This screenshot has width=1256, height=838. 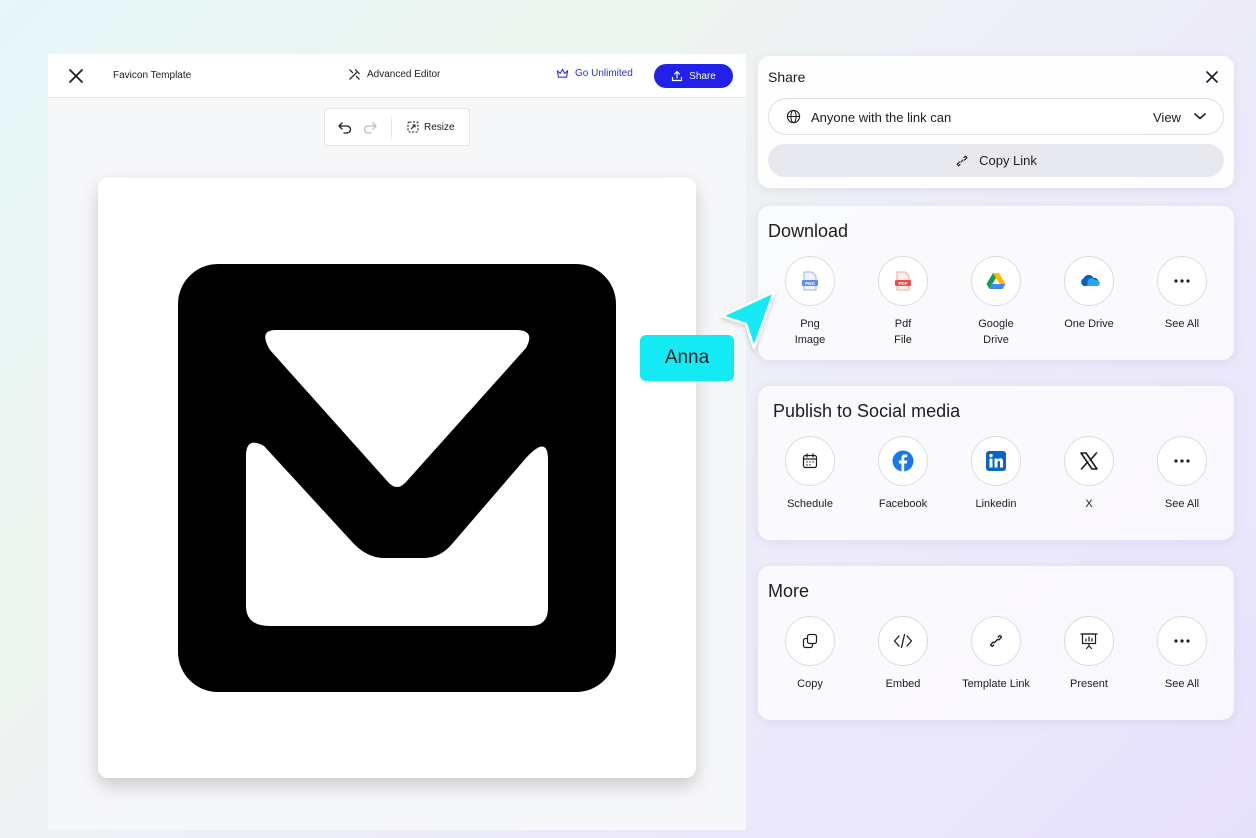 I want to click on schedule-button: Schedule, so click(x=810, y=474).